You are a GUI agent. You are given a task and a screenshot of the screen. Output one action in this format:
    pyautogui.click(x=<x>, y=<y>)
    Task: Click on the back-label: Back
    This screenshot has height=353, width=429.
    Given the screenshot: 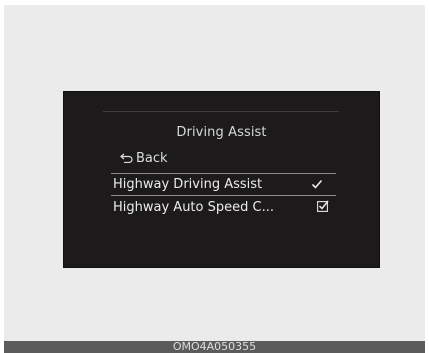 What is the action you would take?
    pyautogui.click(x=152, y=158)
    